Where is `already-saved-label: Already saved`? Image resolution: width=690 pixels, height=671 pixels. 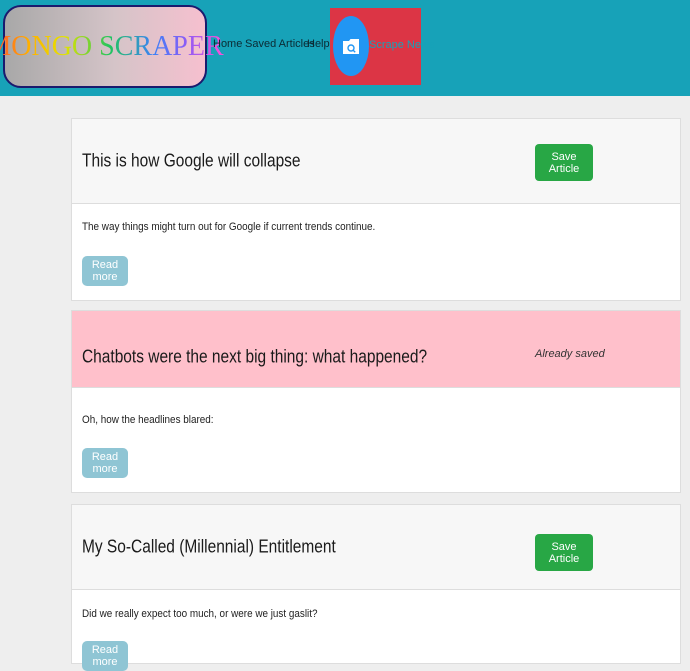
already-saved-label: Already saved is located at coordinates (570, 354).